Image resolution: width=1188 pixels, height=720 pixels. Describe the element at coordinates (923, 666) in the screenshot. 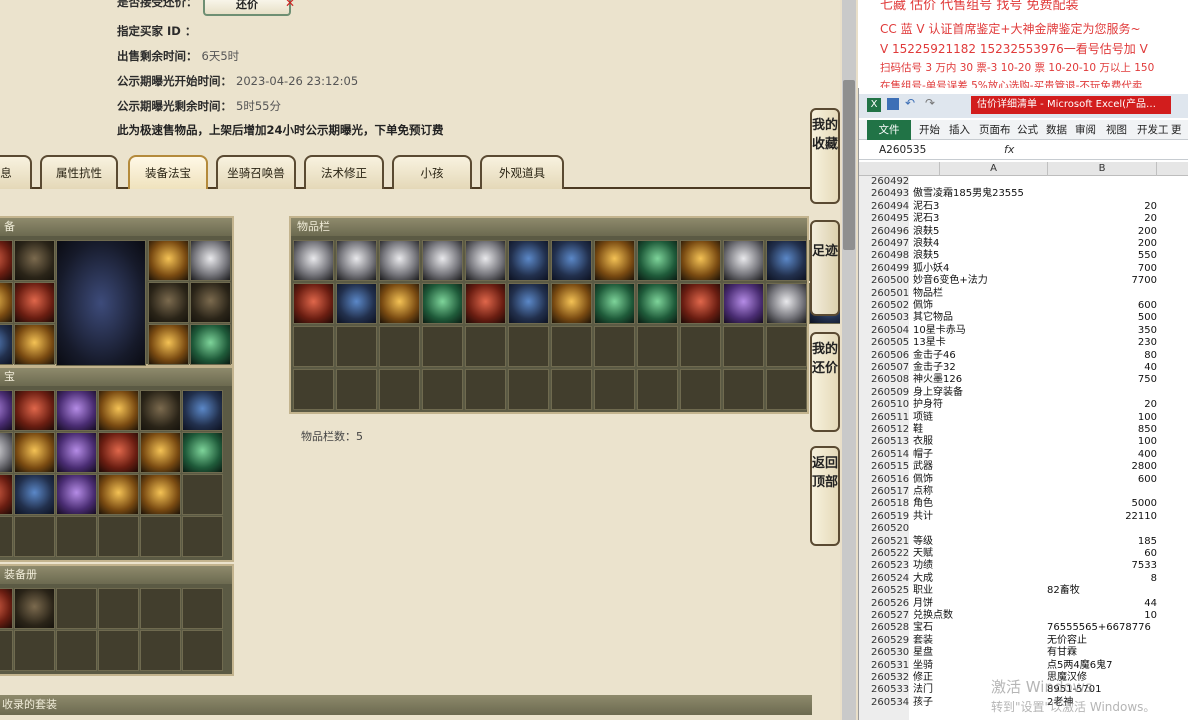

I see `cell-a: 坐骑` at that location.